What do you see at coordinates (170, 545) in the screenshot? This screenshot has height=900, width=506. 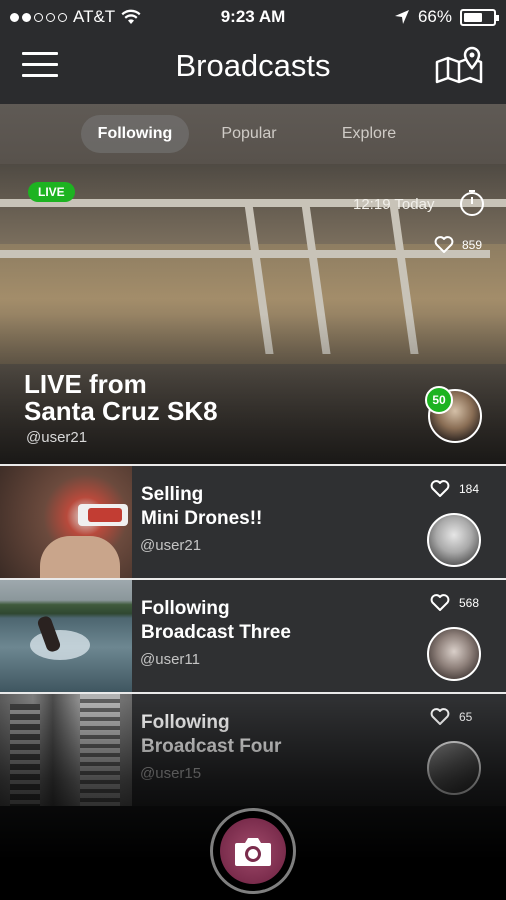 I see `broadcast-username: @user21` at bounding box center [170, 545].